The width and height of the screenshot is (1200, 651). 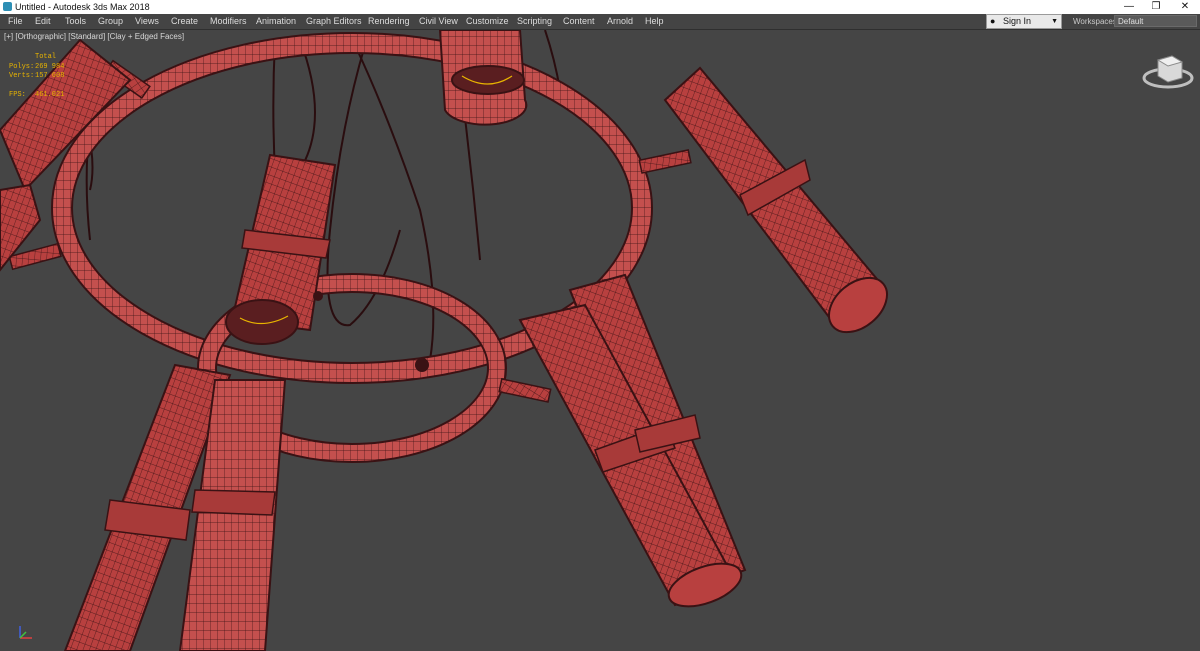 What do you see at coordinates (25, 632) in the screenshot?
I see `axis-tripod-icon` at bounding box center [25, 632].